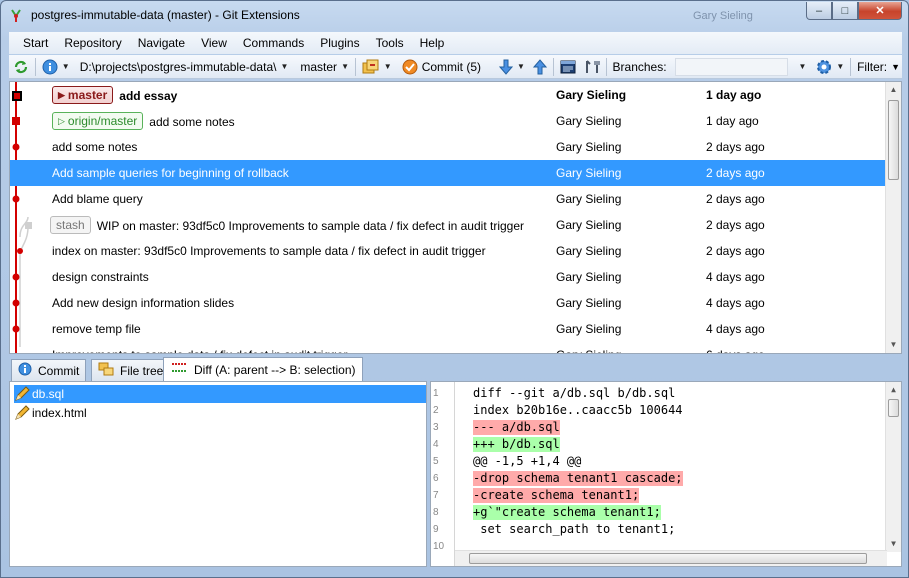  Describe the element at coordinates (273, 43) in the screenshot. I see `menu-commands: Commands` at that location.